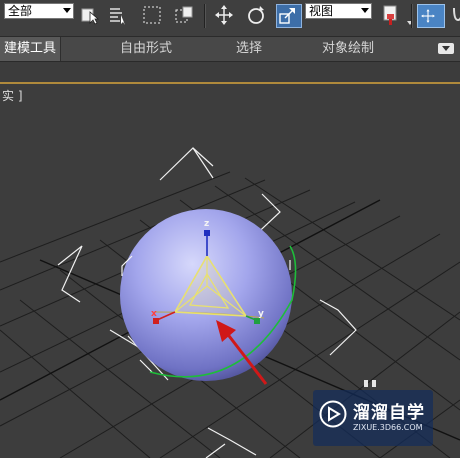 This screenshot has width=460, height=458. I want to click on viewport-label: 实 ], so click(12, 95).